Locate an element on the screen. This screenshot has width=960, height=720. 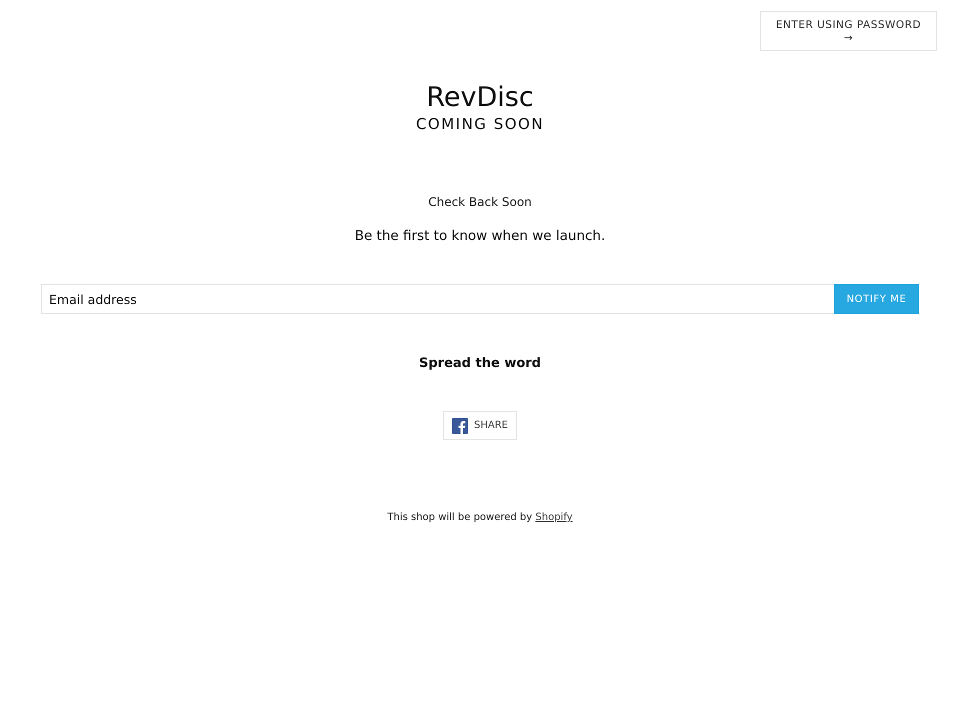
share-button: SHARE is located at coordinates (480, 425).